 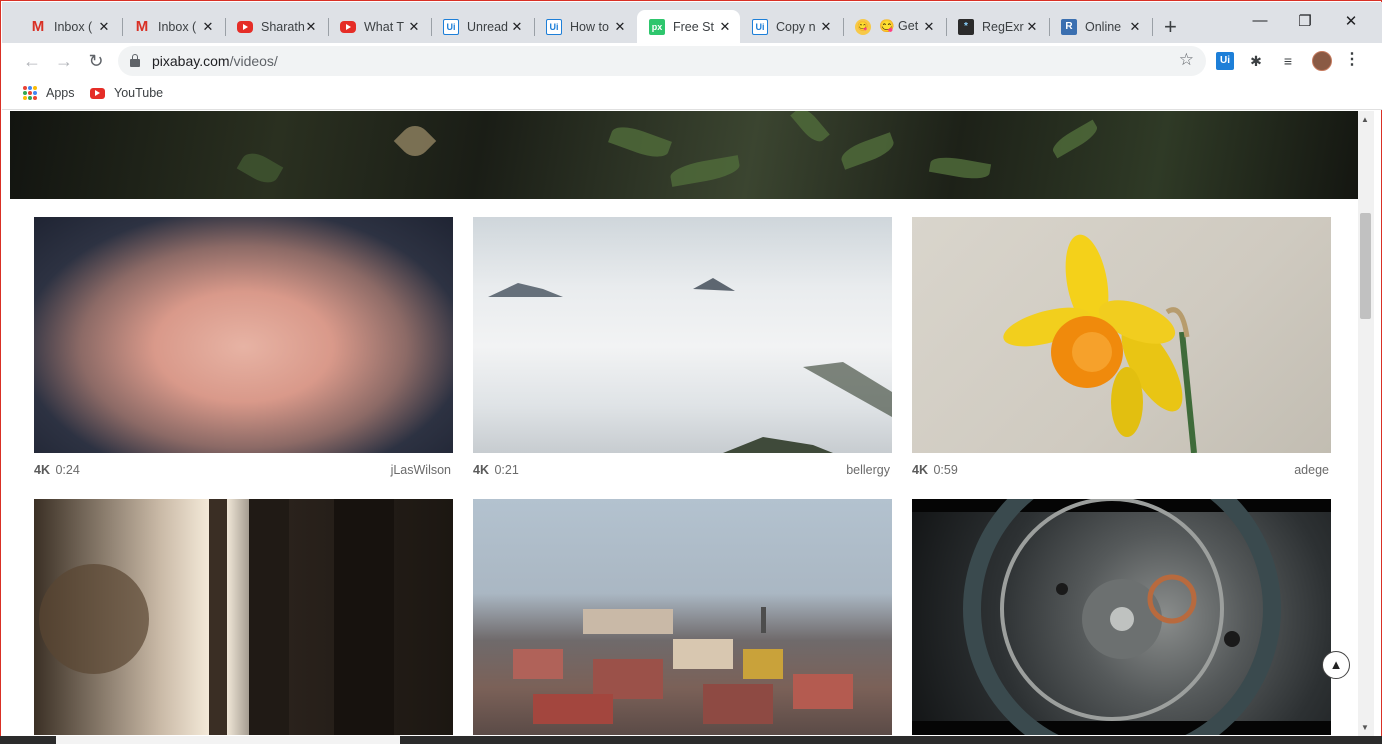 I want to click on duration-label: 0:24, so click(x=67, y=470).